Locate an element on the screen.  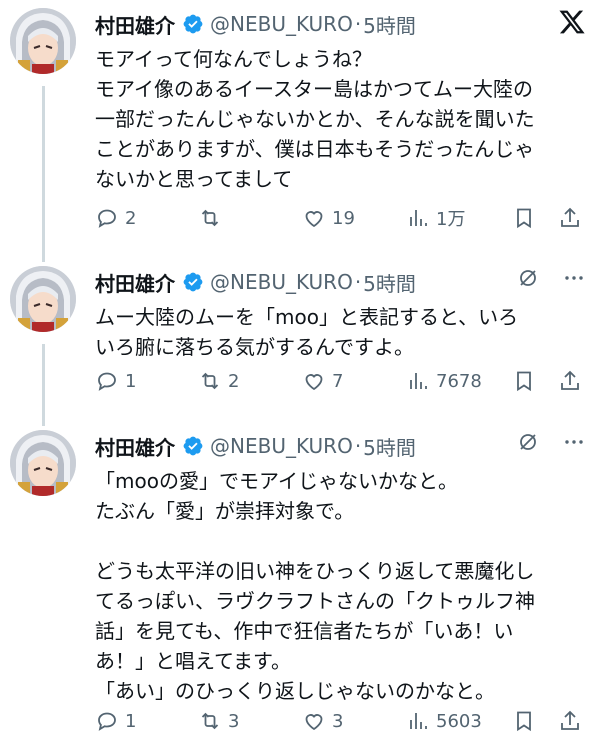
like-count: 3 is located at coordinates (338, 721).